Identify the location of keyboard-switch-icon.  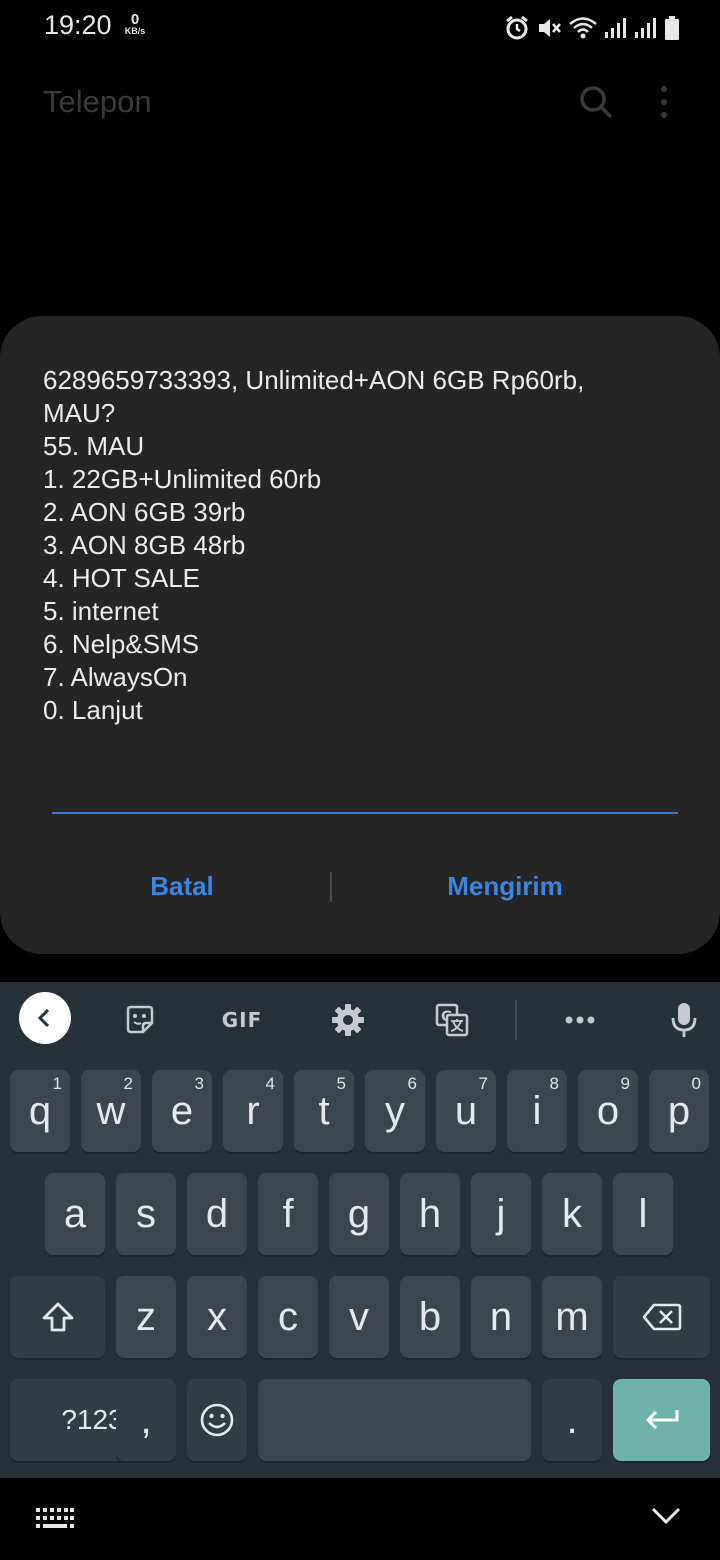
(55, 1519).